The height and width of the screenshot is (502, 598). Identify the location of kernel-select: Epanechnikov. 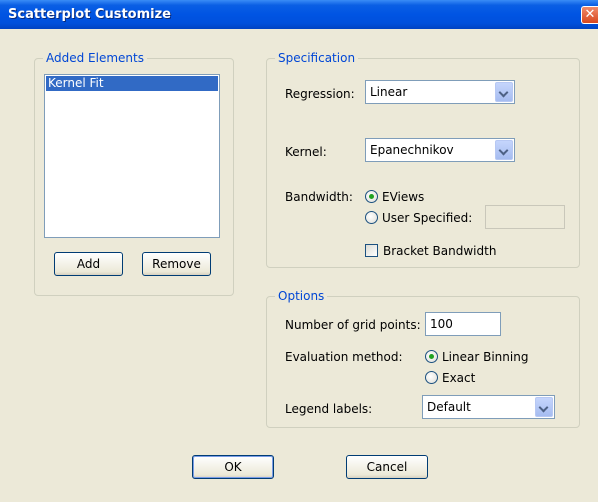
(440, 150).